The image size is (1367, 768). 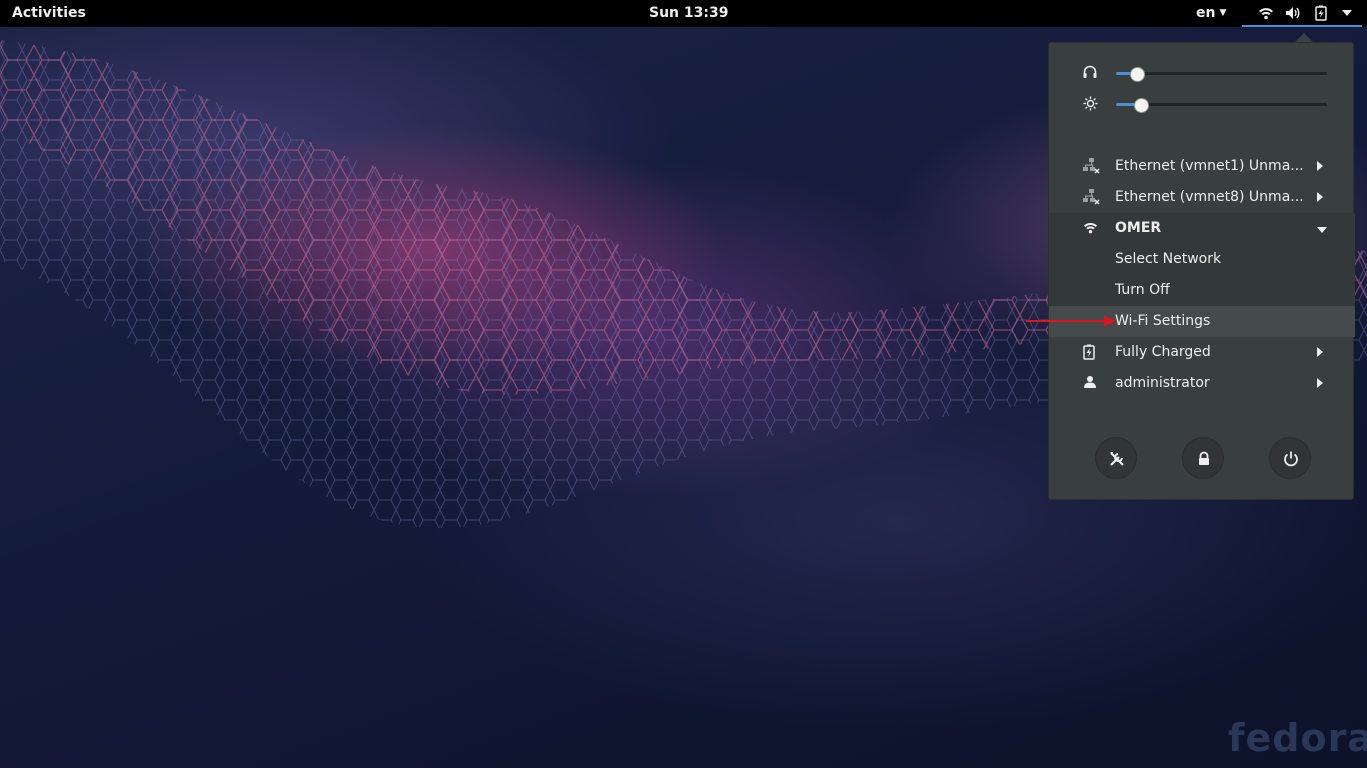 I want to click on volume-slider, so click(x=1202, y=73).